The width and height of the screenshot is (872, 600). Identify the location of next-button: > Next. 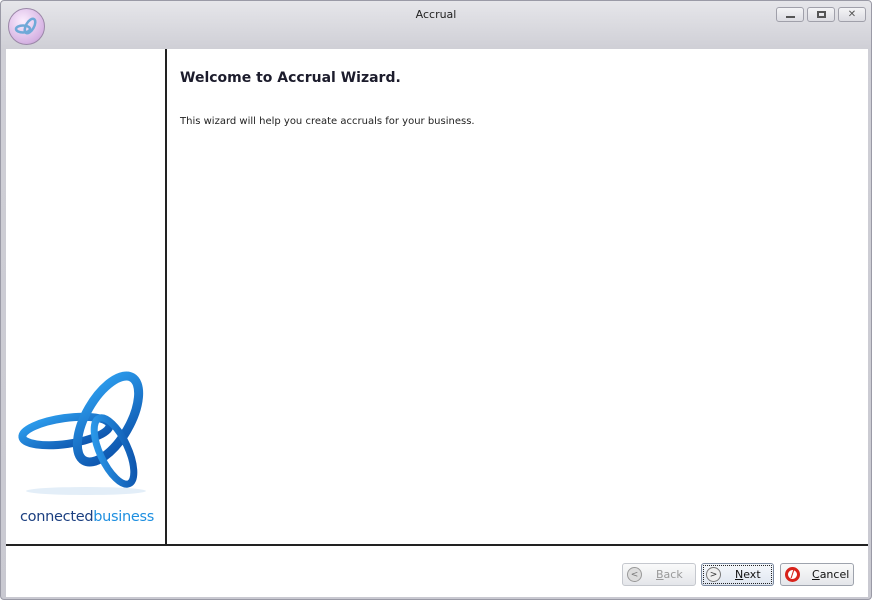
(737, 574).